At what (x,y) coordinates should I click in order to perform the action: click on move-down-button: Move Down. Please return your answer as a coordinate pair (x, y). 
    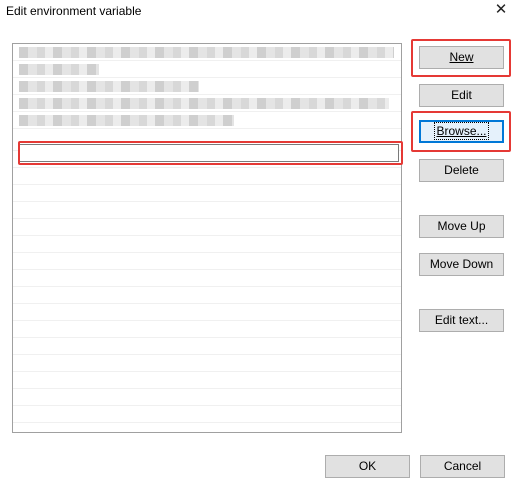
    Looking at the image, I should click on (461, 264).